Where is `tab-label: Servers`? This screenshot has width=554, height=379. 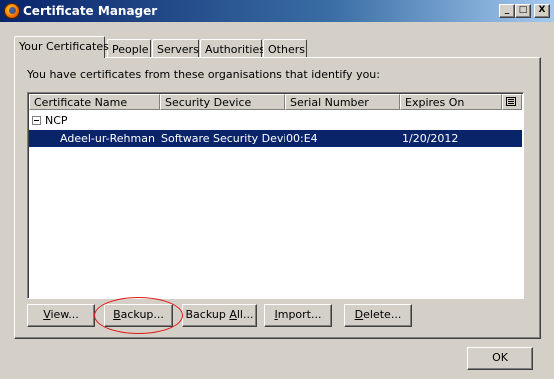 tab-label: Servers is located at coordinates (178, 49).